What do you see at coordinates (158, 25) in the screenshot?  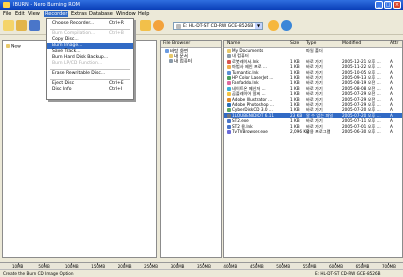 I see `disc-icon` at bounding box center [158, 25].